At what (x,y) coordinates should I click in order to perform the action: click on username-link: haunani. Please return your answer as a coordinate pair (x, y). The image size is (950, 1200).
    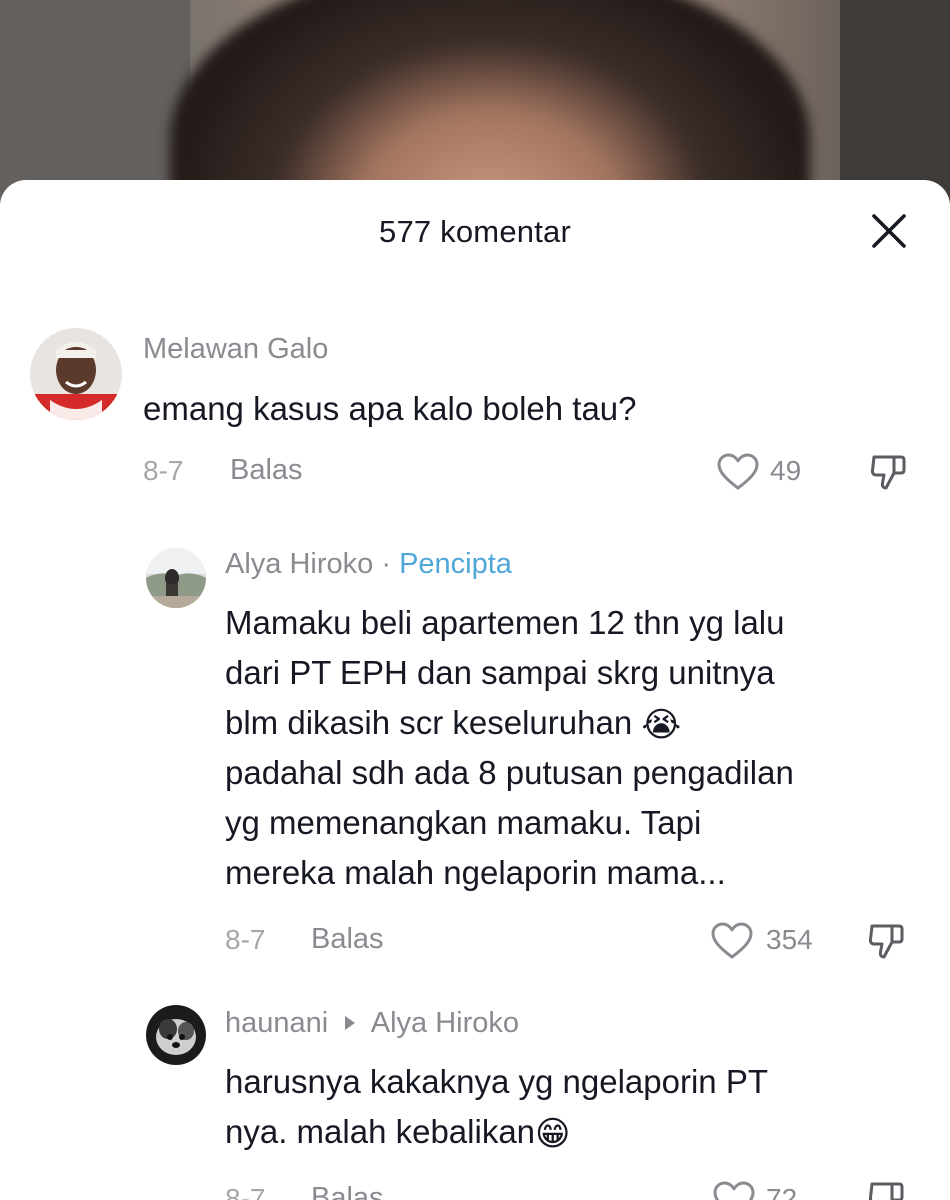
    Looking at the image, I should click on (276, 1023).